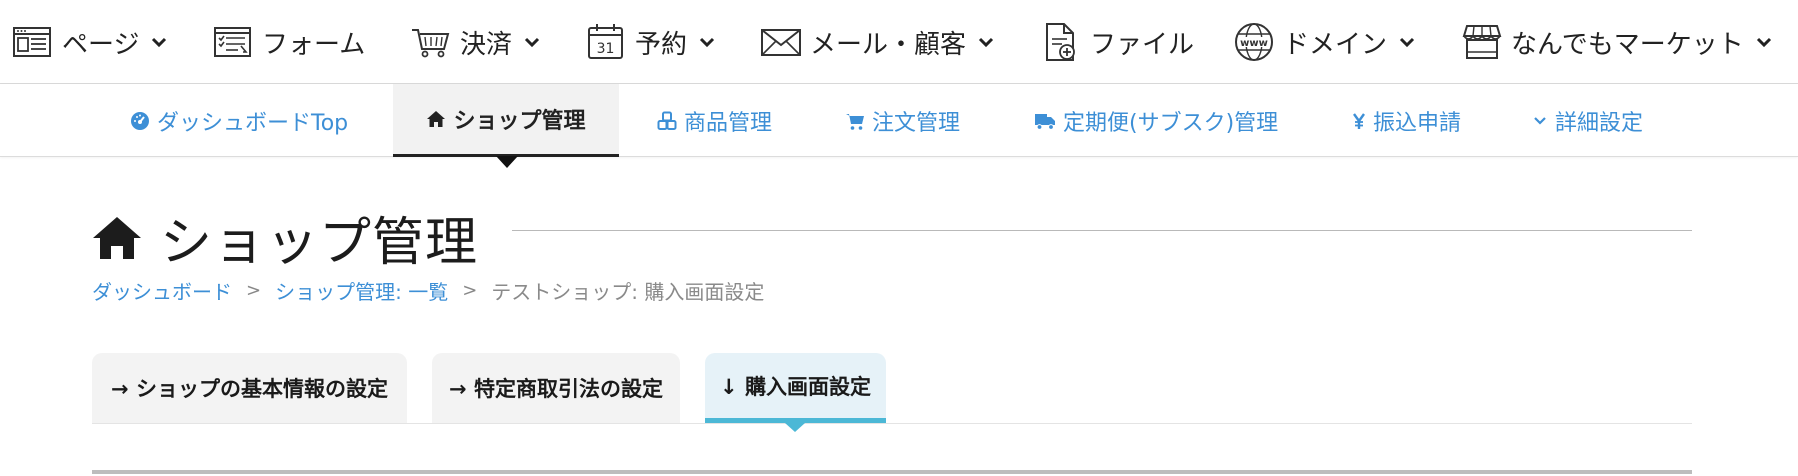 The height and width of the screenshot is (476, 1798). I want to click on title-divider, so click(1102, 230).